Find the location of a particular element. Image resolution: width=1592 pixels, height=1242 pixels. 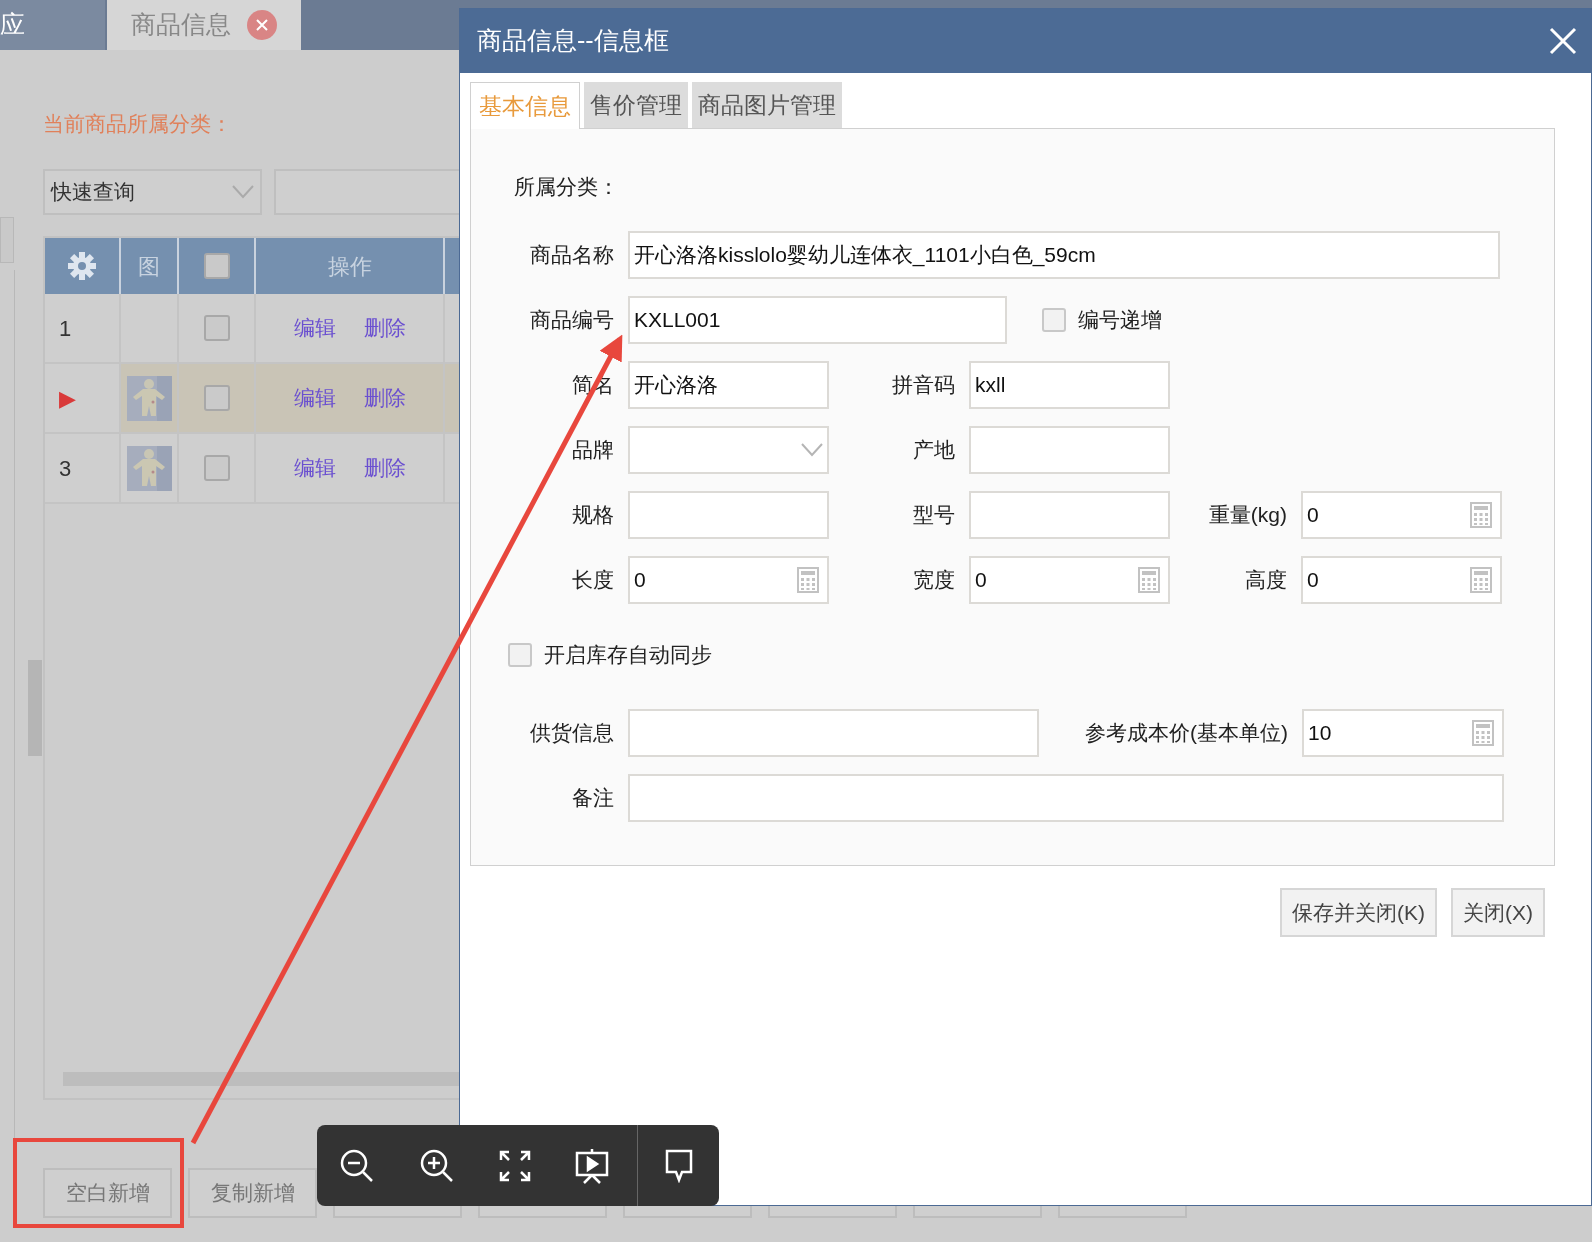

field-label: 参考成本价(基本单位) is located at coordinates (1186, 733).